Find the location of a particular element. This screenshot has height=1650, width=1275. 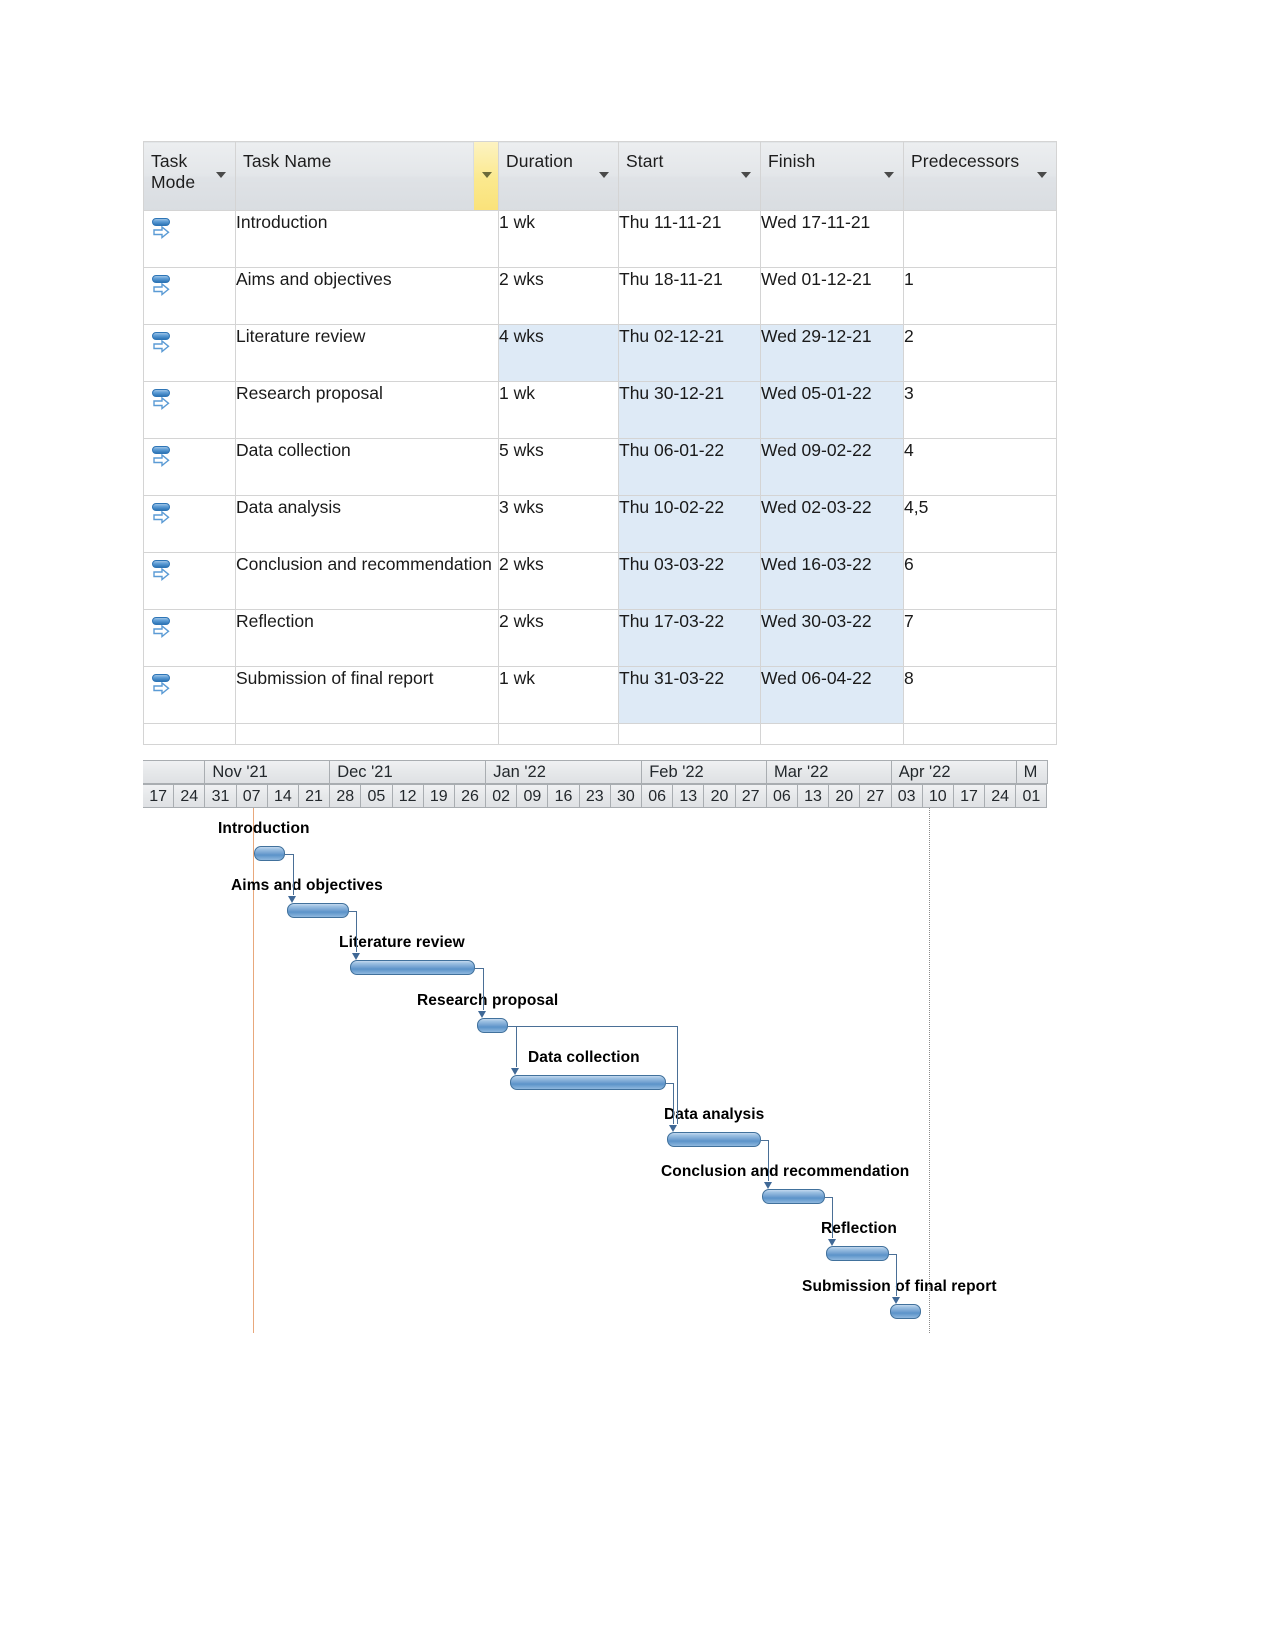

table-row: Reflection 2 wks Thu 17-03-22 Wed 30-03-22 7 is located at coordinates (600, 638).